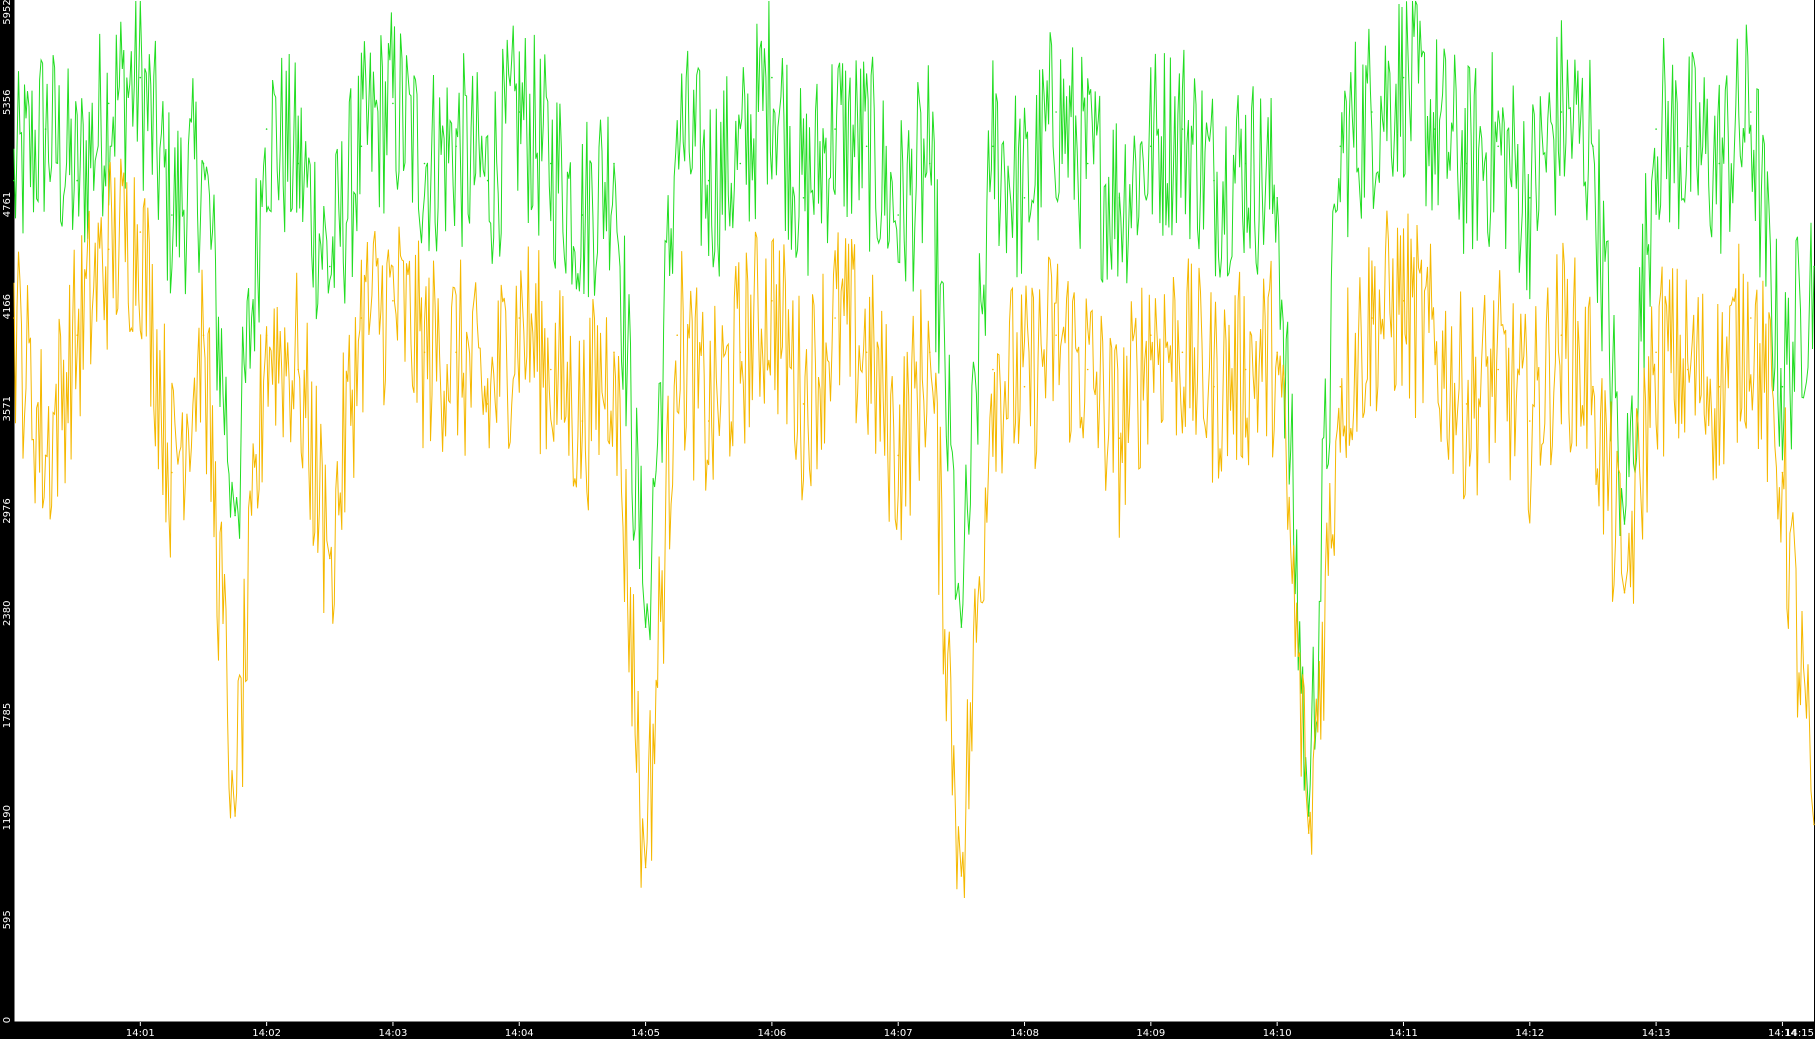 The image size is (1815, 1039). Describe the element at coordinates (1150, 1033) in the screenshot. I see `x-tick-label: 14:09` at that location.